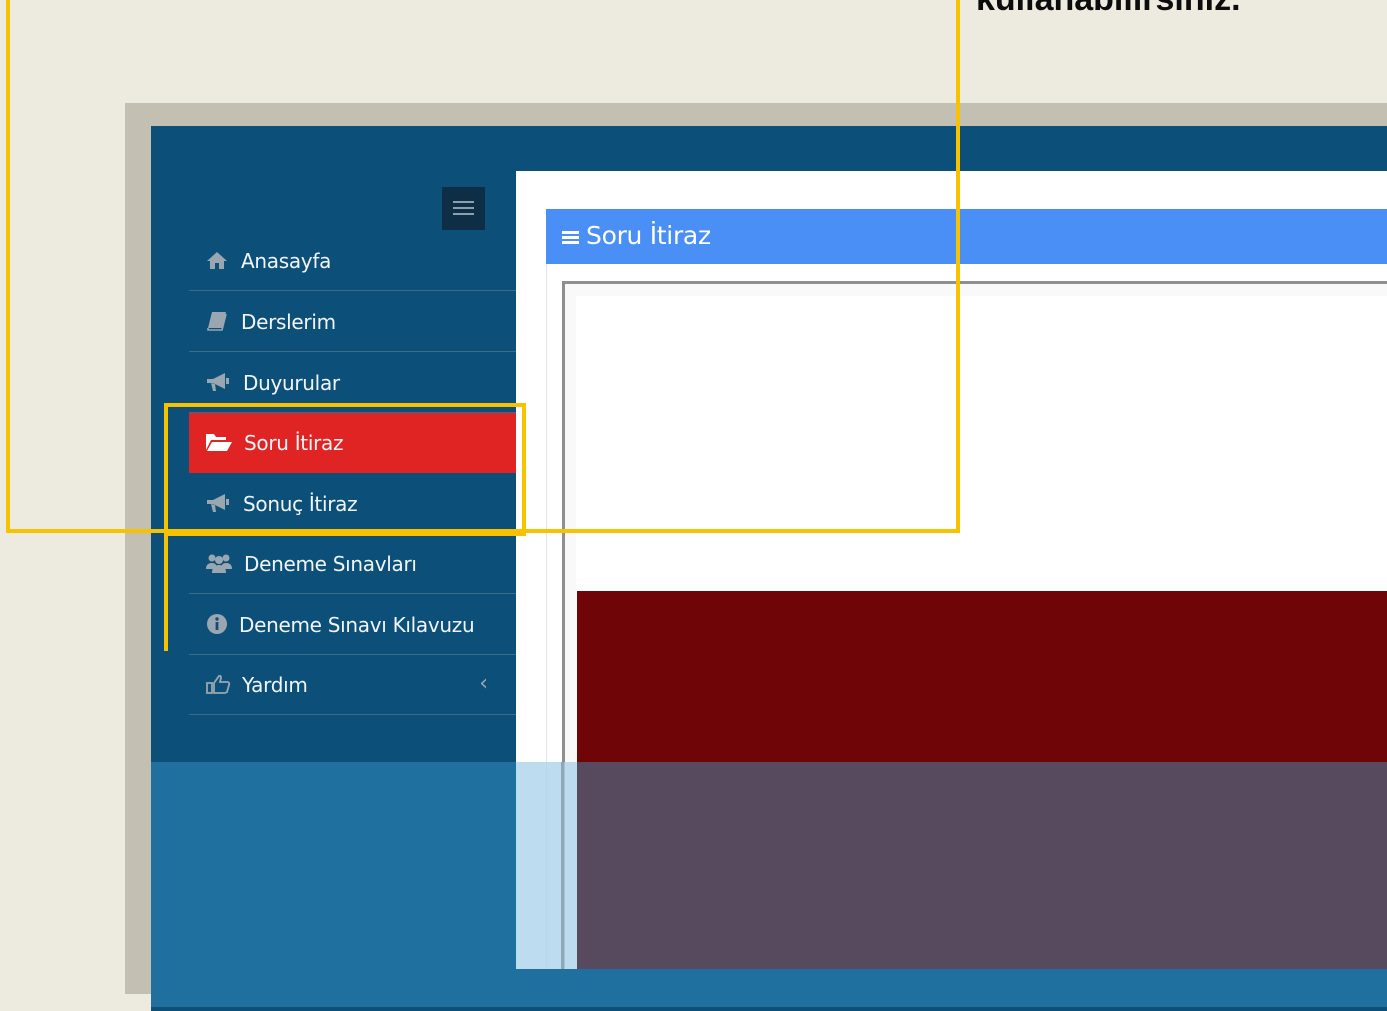 This screenshot has height=1011, width=1387. I want to click on app-bottom-line, so click(769, 1008).